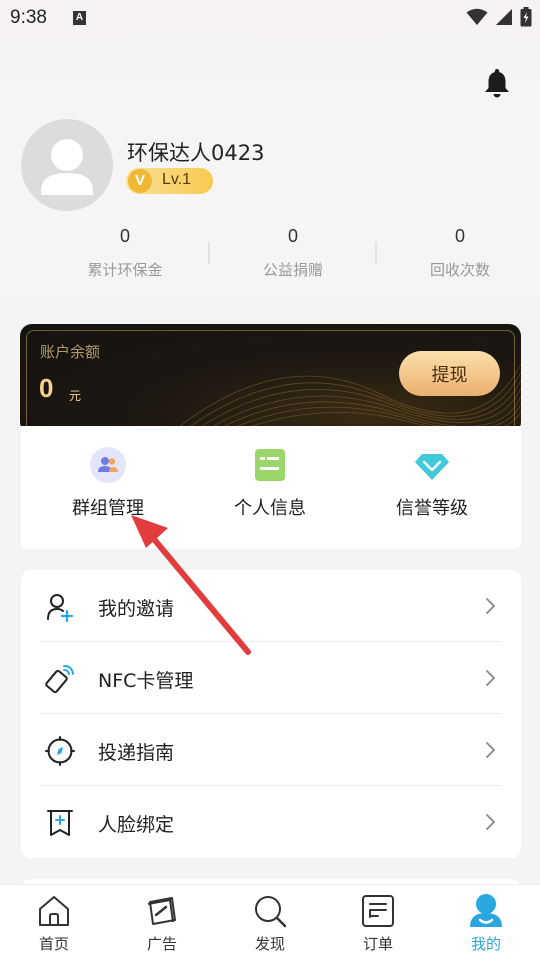 This screenshot has height=960, width=540. I want to click on stat-donation: 0 公益捐赠, so click(293, 251).